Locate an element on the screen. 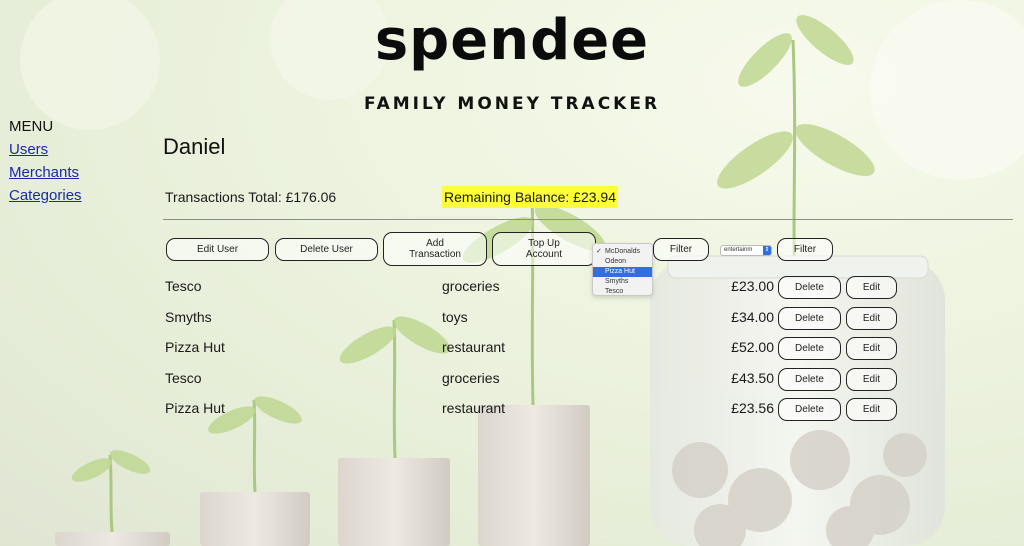 Image resolution: width=1024 pixels, height=546 pixels. transaction-amount: £23.00 is located at coordinates (752, 286).